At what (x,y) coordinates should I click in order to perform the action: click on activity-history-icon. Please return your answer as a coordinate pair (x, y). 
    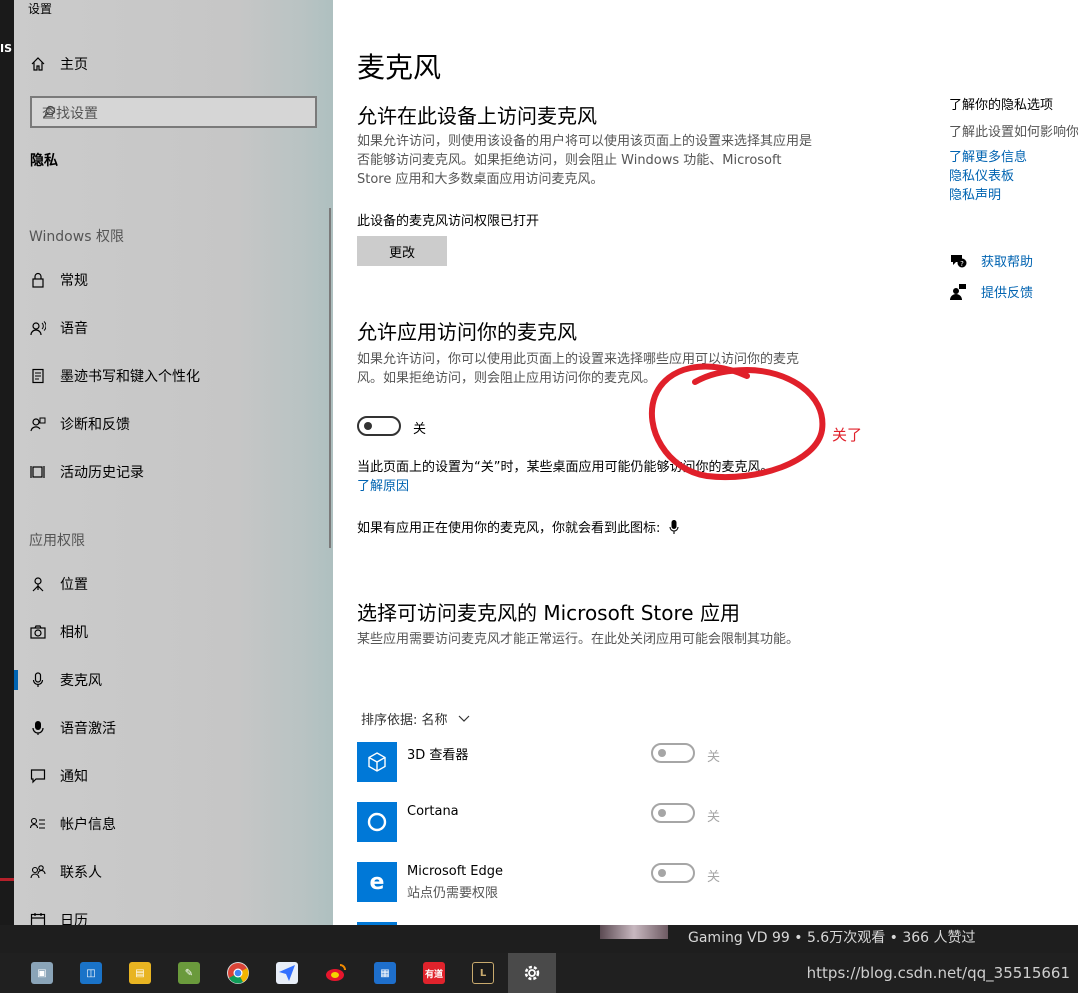
    Looking at the image, I should click on (38, 472).